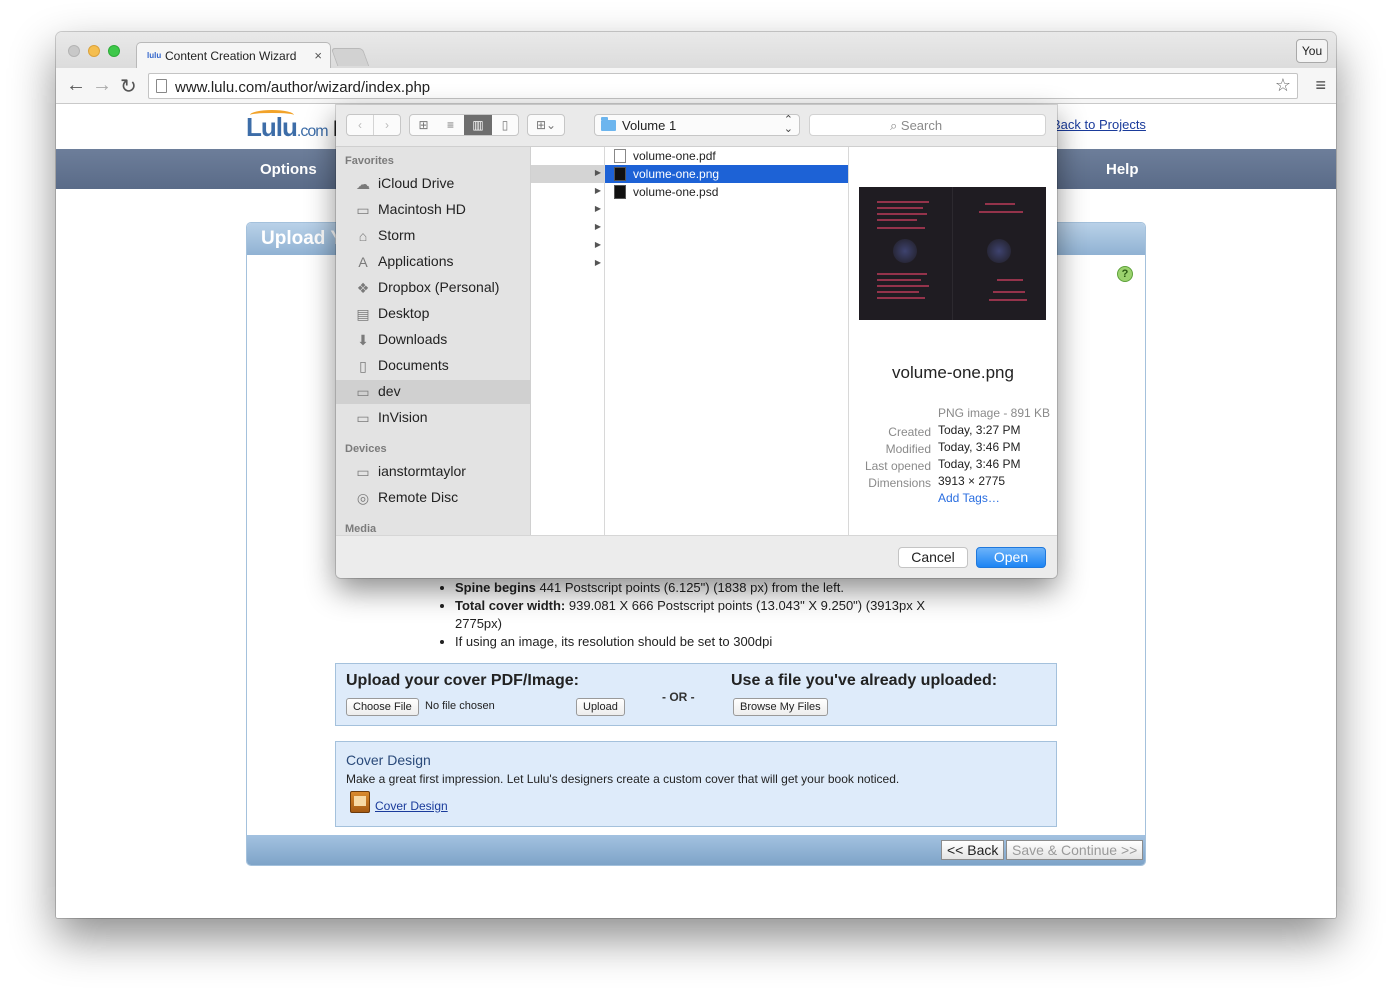  I want to click on upload-button: Upload, so click(600, 707).